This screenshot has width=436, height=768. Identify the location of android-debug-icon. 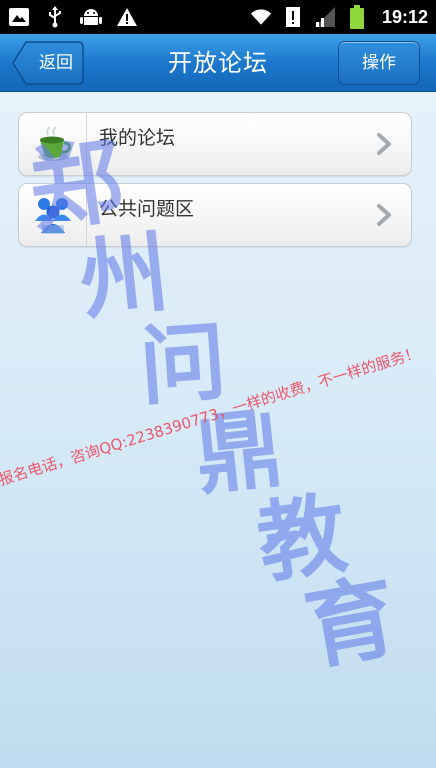
(91, 17).